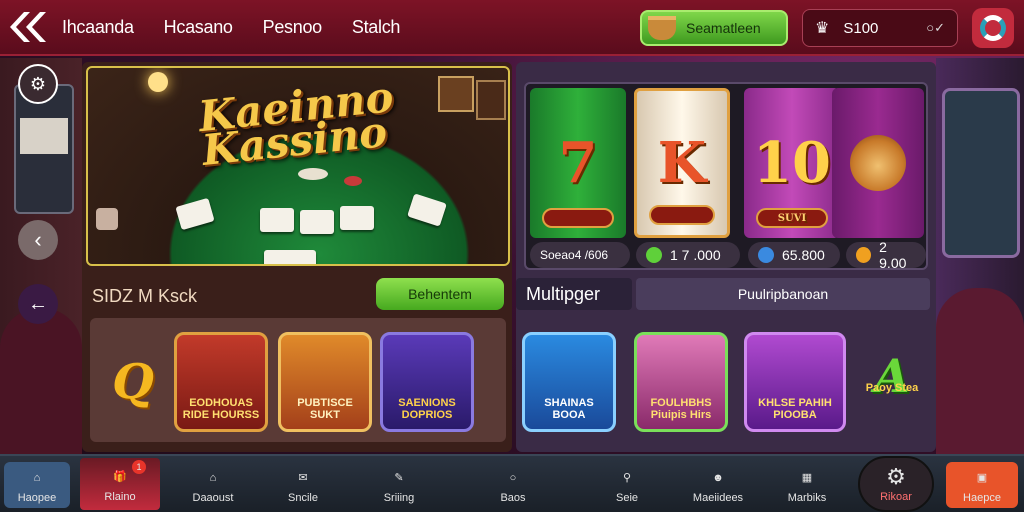  I want to click on slot-reel, so click(878, 163).